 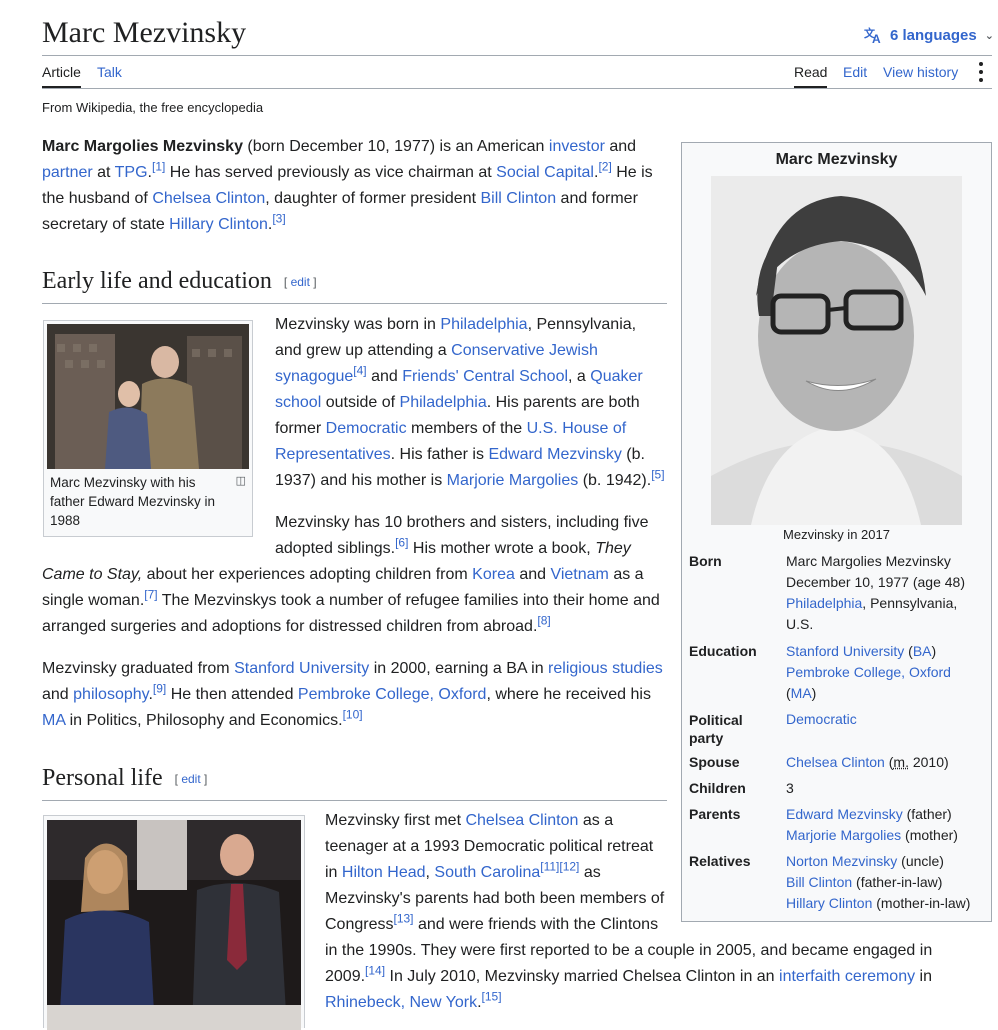 What do you see at coordinates (569, 867) in the screenshot?
I see `citation-12: [12]` at bounding box center [569, 867].